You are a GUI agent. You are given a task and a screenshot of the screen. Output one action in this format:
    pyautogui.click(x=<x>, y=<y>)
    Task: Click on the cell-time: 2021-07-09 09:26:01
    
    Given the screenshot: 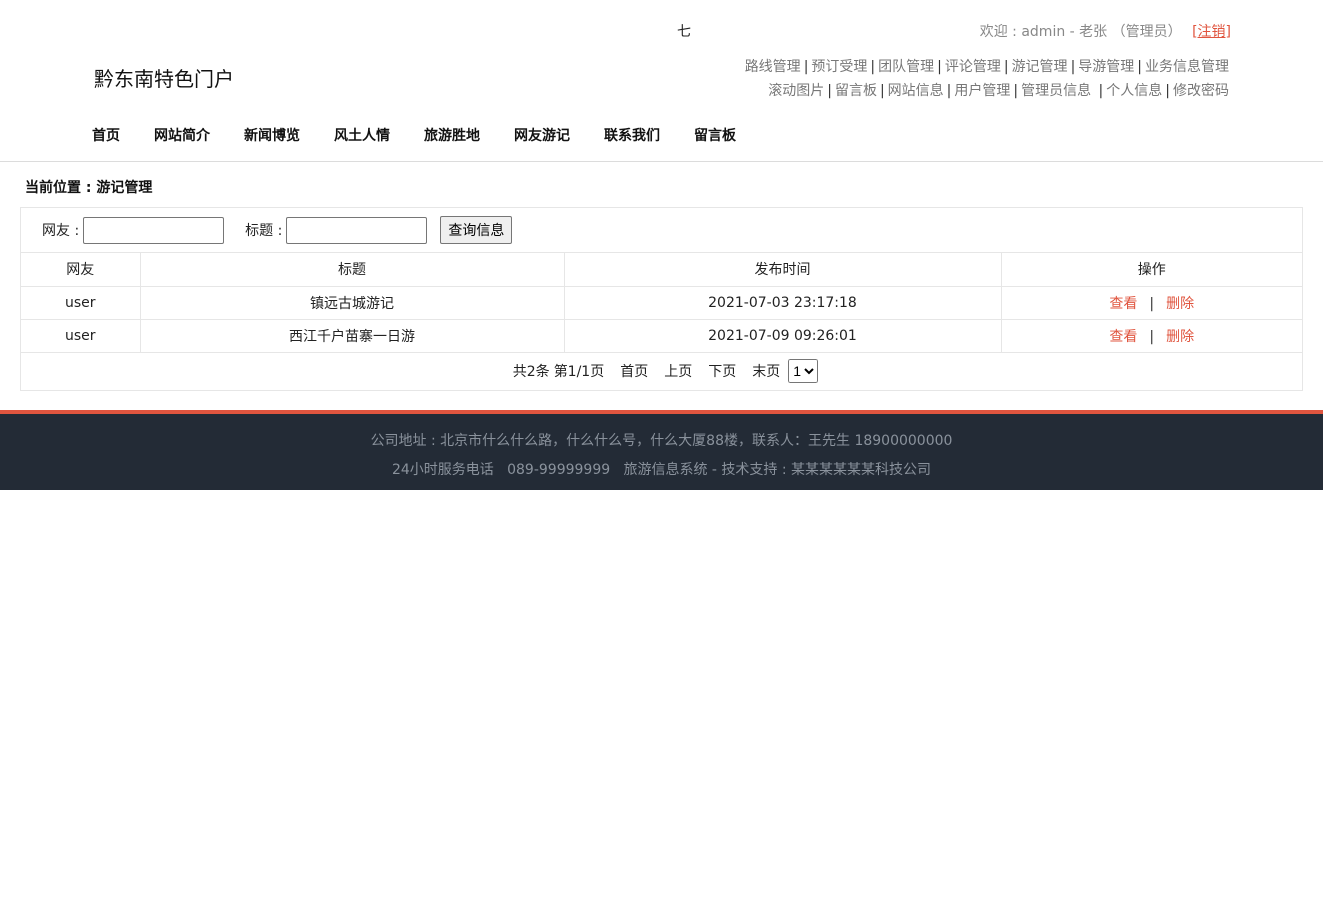 What is the action you would take?
    pyautogui.click(x=783, y=336)
    